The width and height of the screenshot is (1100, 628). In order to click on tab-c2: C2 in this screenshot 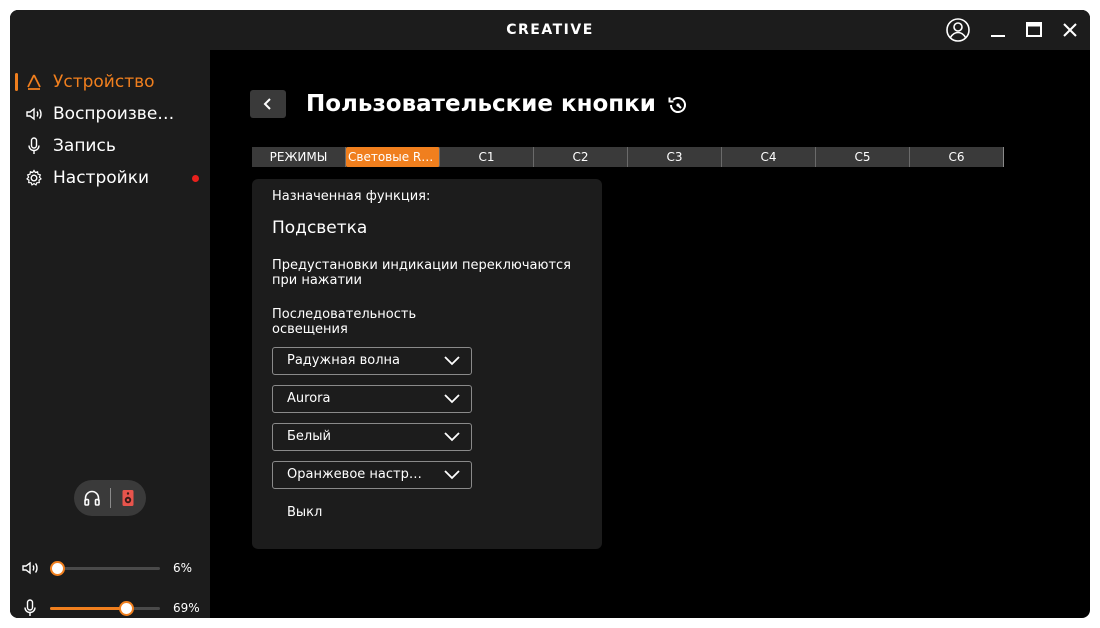, I will do `click(581, 157)`.